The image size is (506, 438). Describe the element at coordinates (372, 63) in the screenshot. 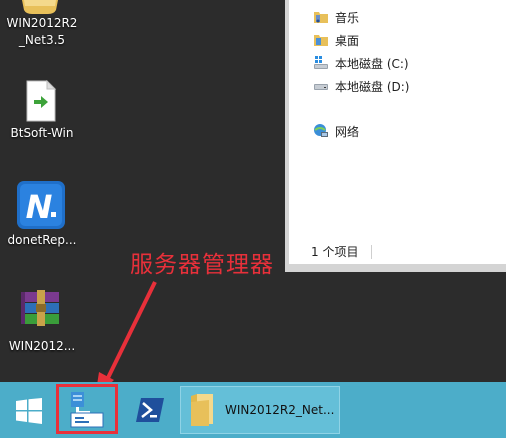

I see `nav-item-label: 本地磁盘 (C:)` at that location.